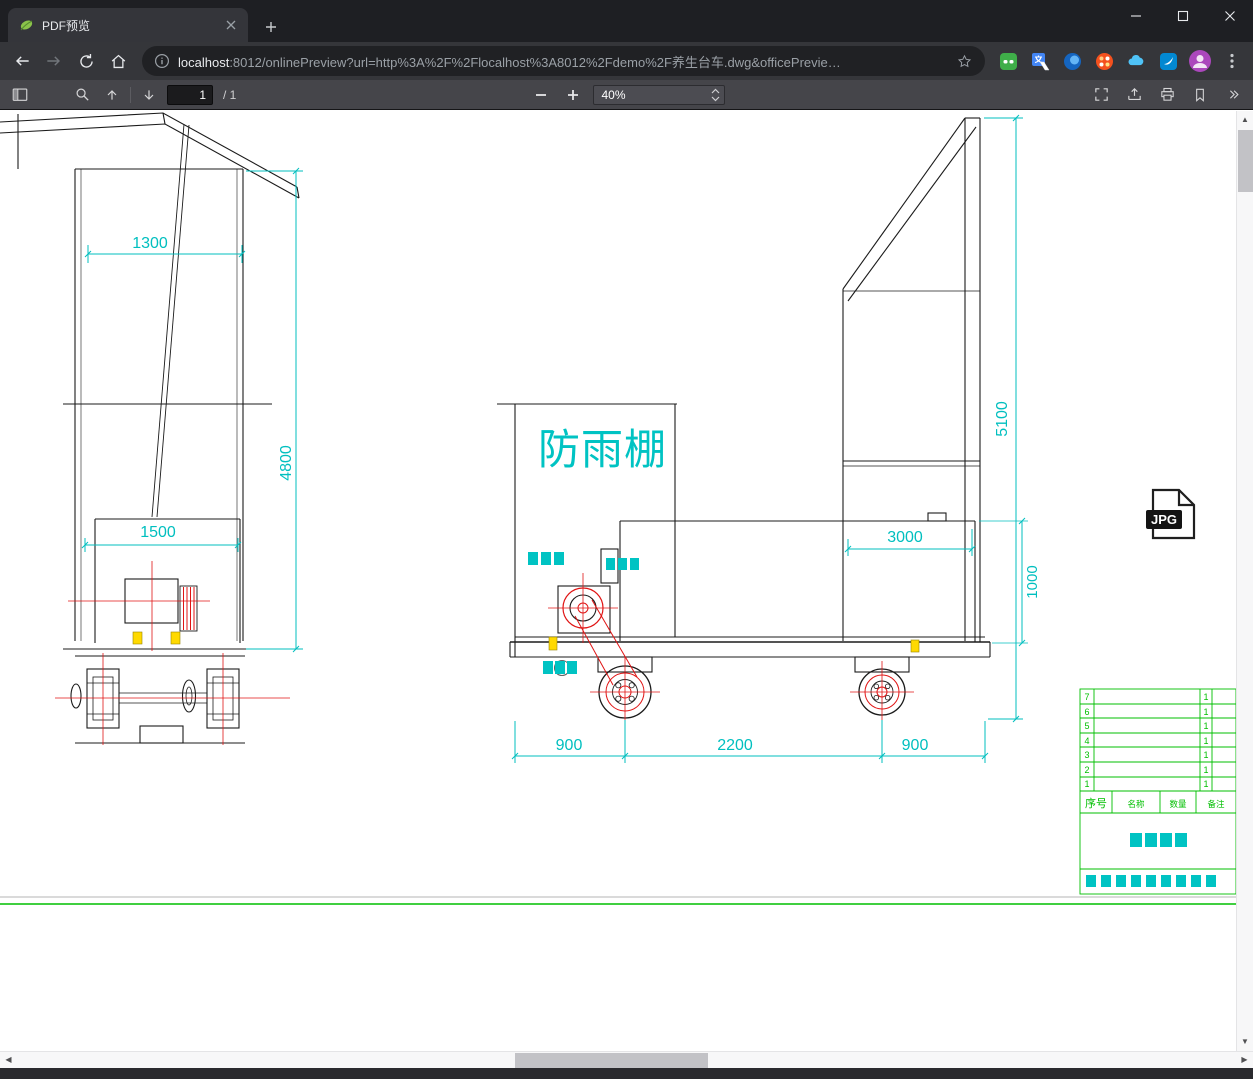 The image size is (1253, 1079). Describe the element at coordinates (1086, 755) in the screenshot. I see `svg-text: 3` at that location.